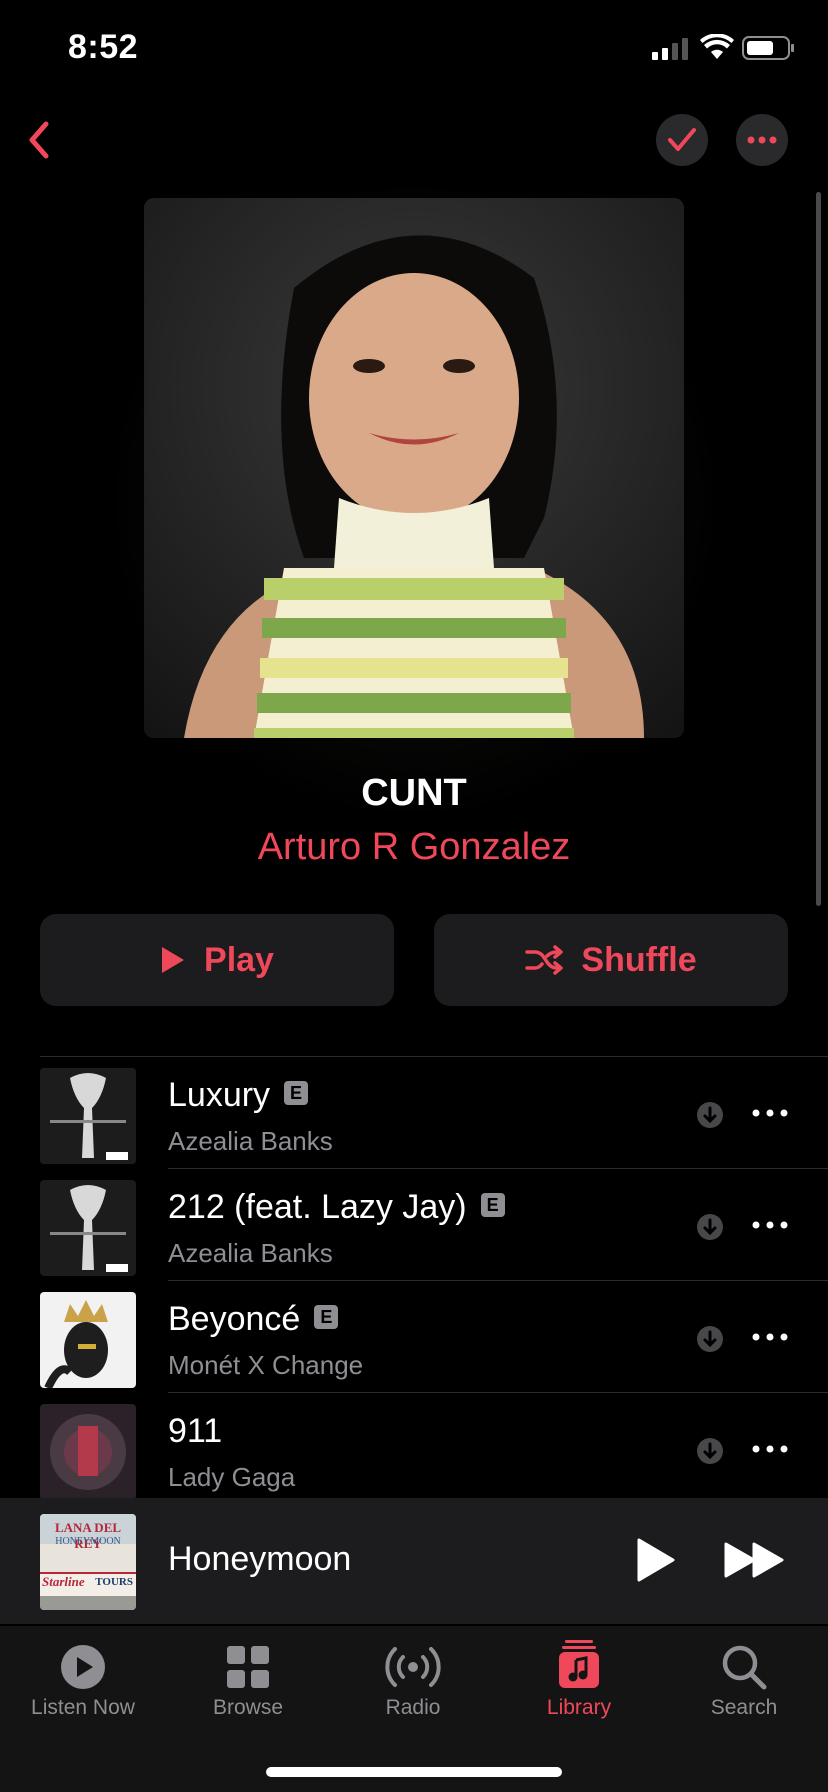  What do you see at coordinates (414, 793) in the screenshot?
I see `album-title: CUNT` at bounding box center [414, 793].